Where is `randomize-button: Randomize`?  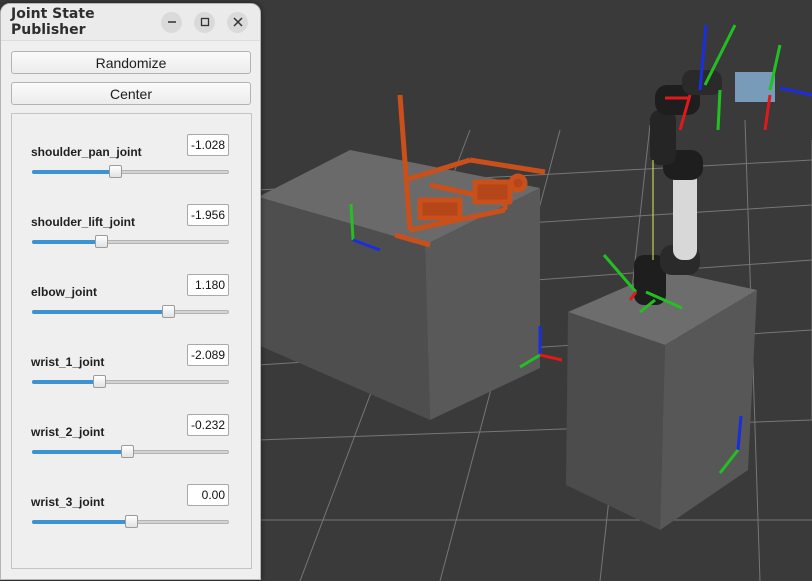 randomize-button: Randomize is located at coordinates (131, 62).